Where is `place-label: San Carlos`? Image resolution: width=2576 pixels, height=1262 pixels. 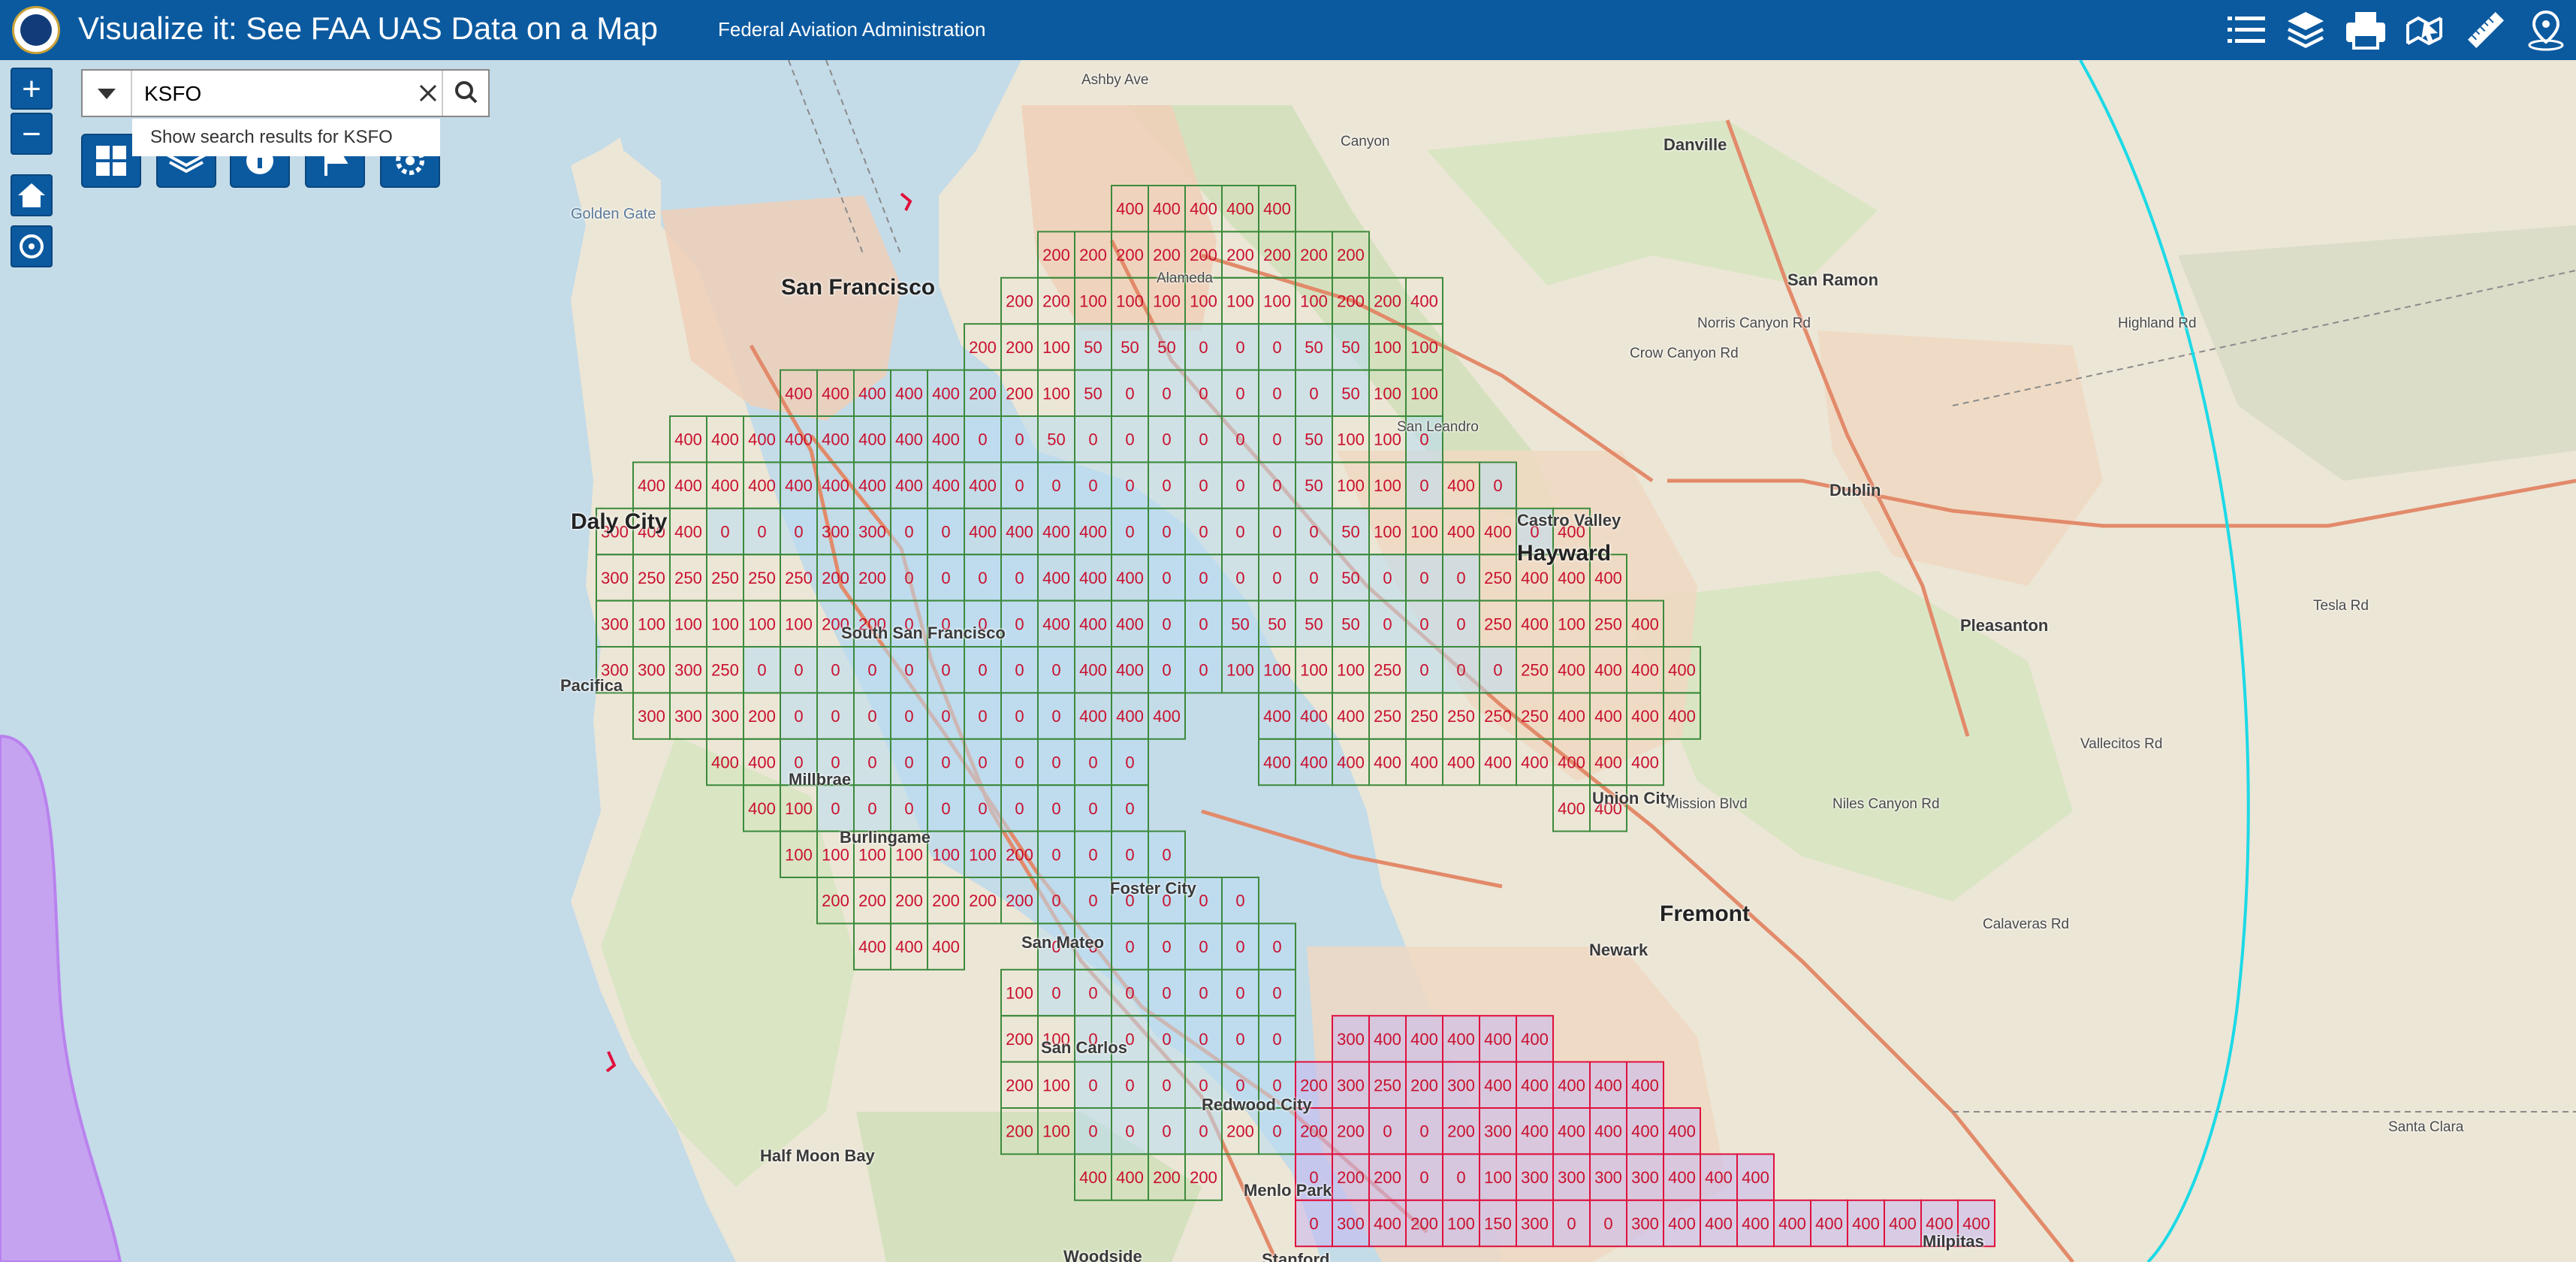
place-label: San Carlos is located at coordinates (1084, 1047).